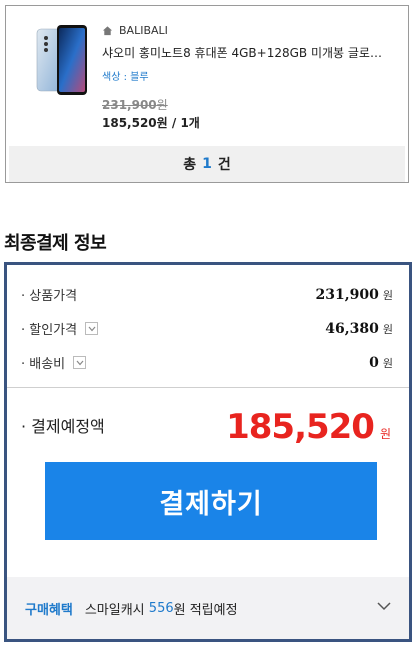  I want to click on sale-price-row: 185,520원 / 1개, so click(151, 122).